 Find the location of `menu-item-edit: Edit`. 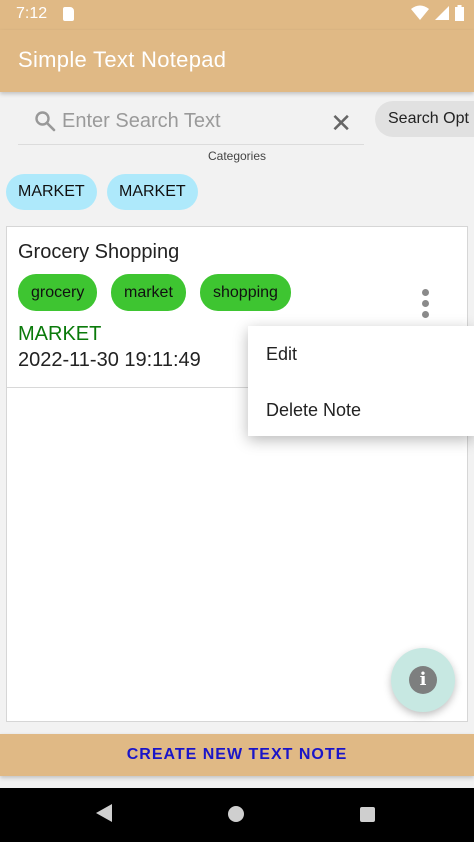

menu-item-edit: Edit is located at coordinates (281, 354).